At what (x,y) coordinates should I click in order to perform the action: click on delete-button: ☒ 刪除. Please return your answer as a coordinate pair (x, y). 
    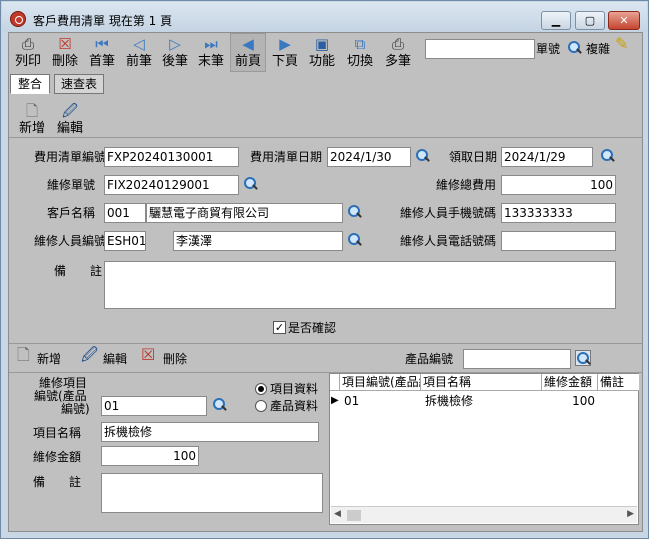
    Looking at the image, I should click on (65, 51).